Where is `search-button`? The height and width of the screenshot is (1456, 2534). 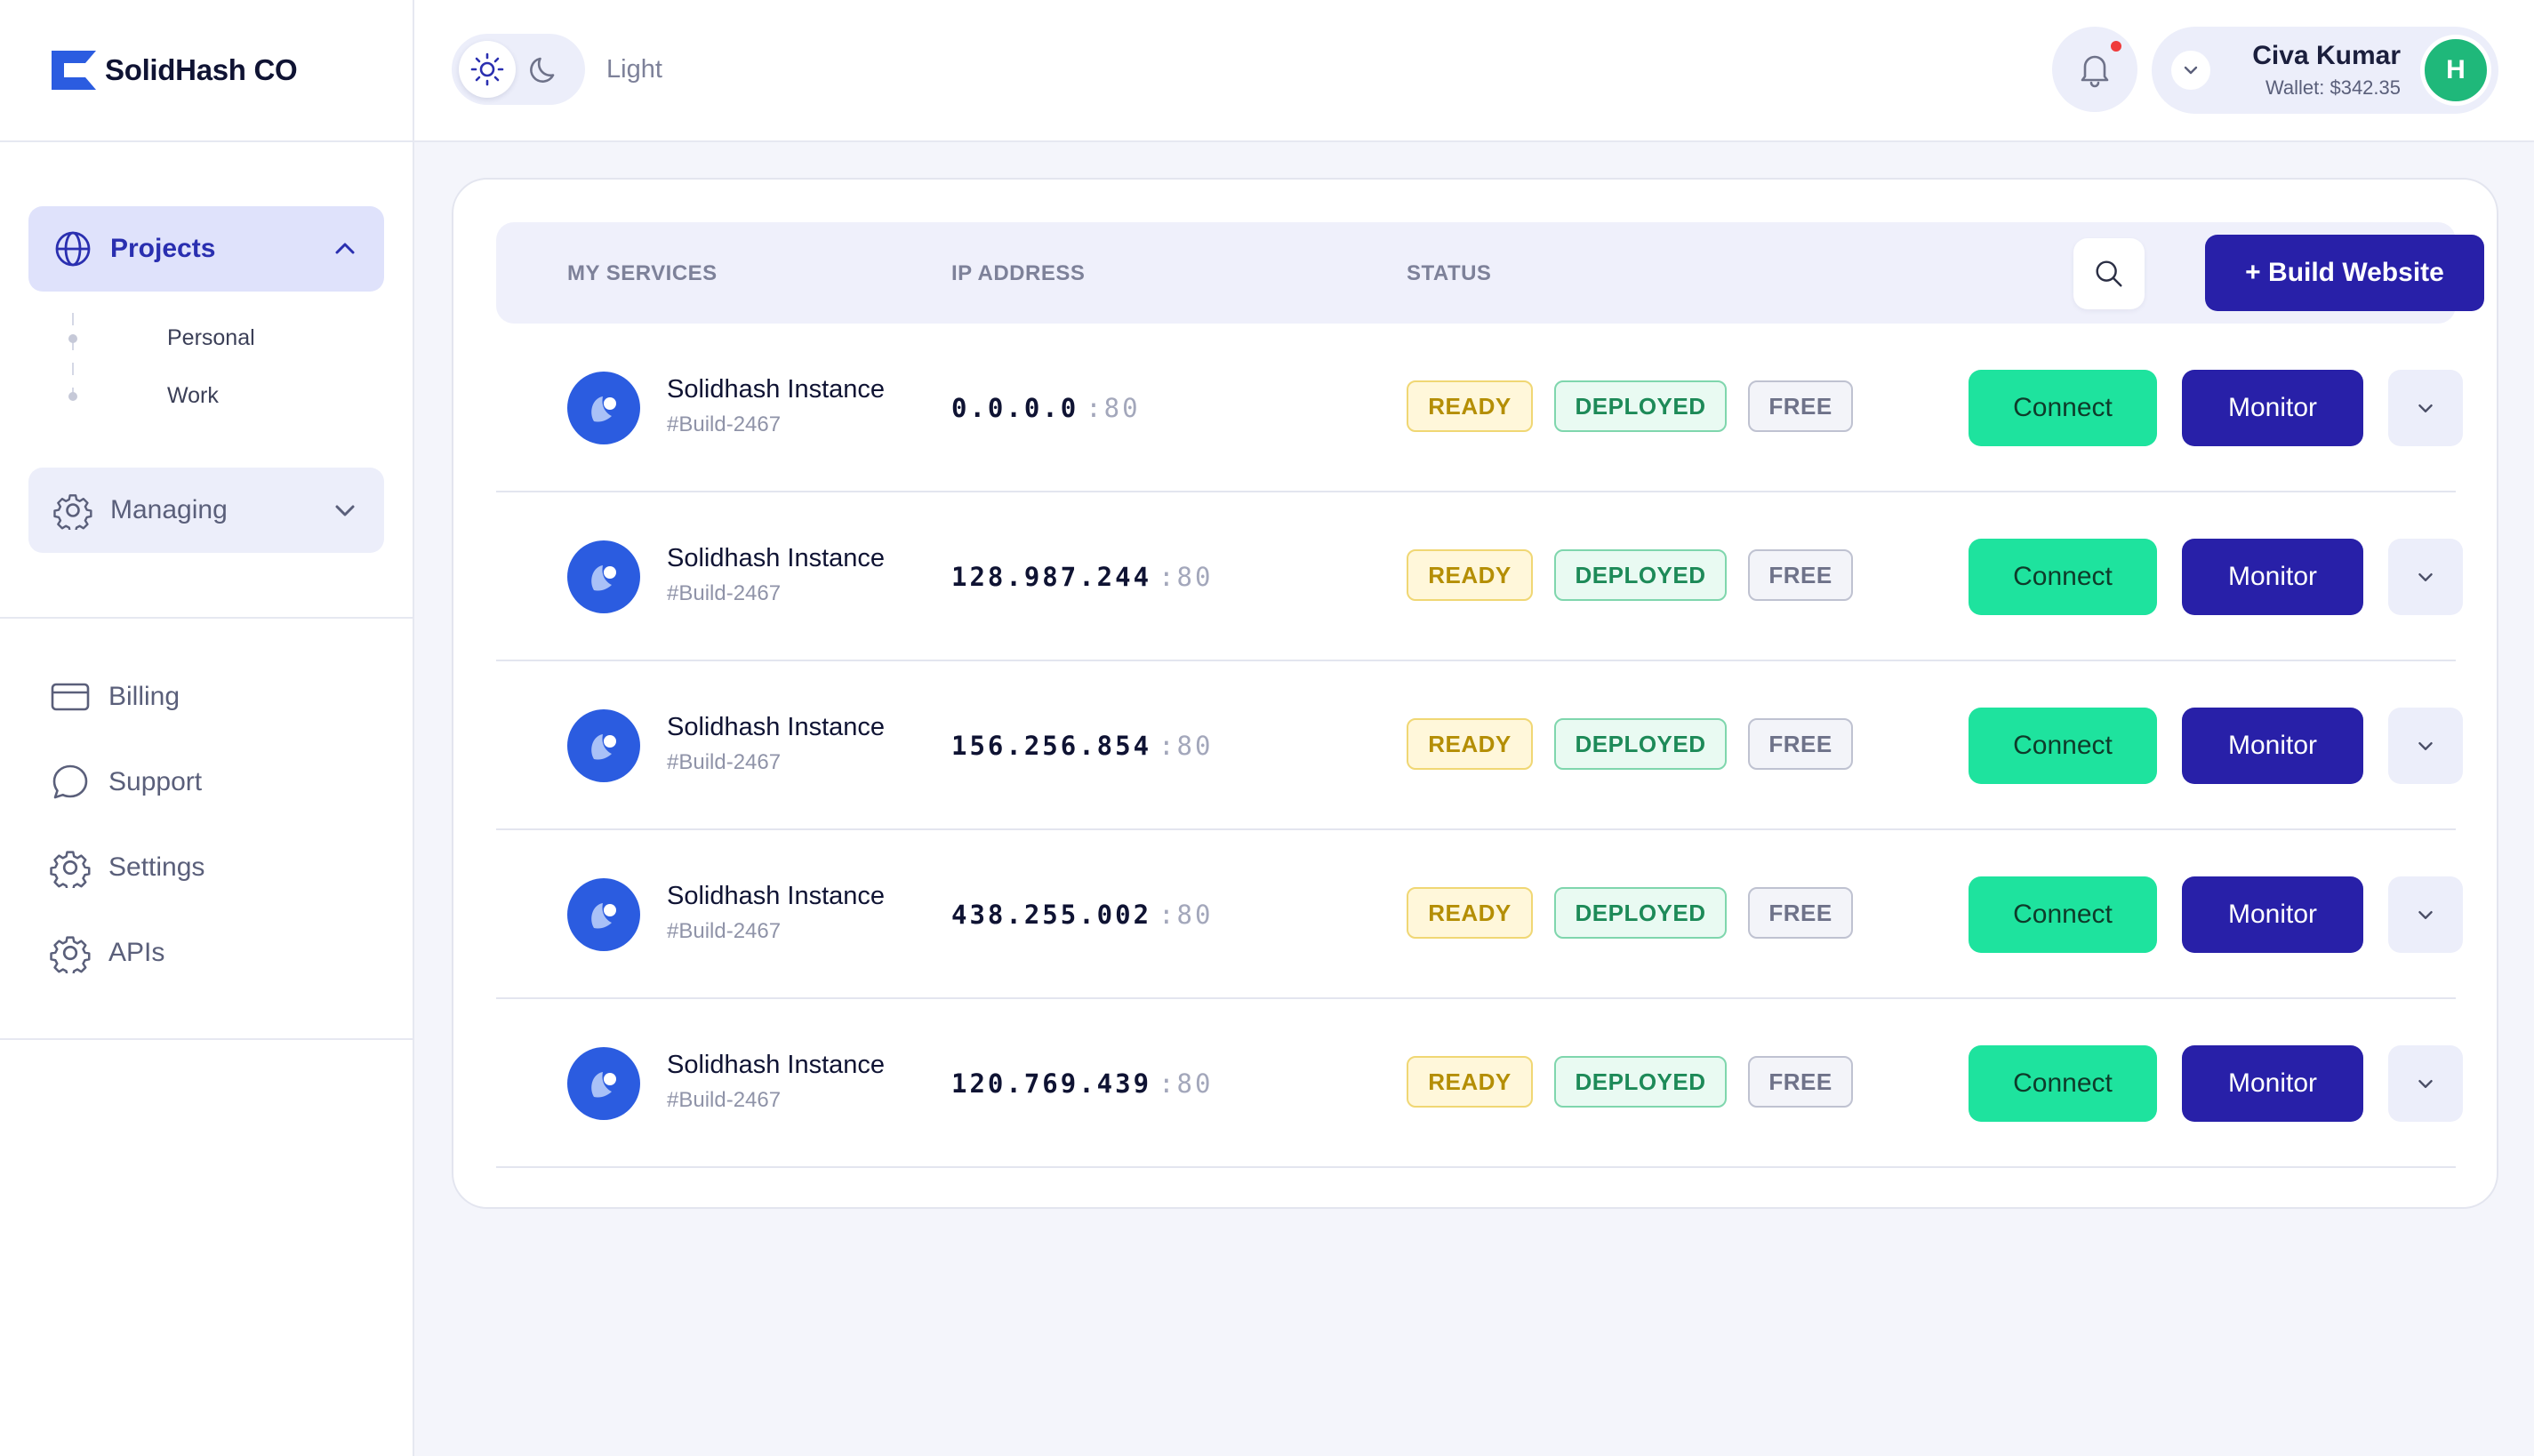
search-button is located at coordinates (2109, 273).